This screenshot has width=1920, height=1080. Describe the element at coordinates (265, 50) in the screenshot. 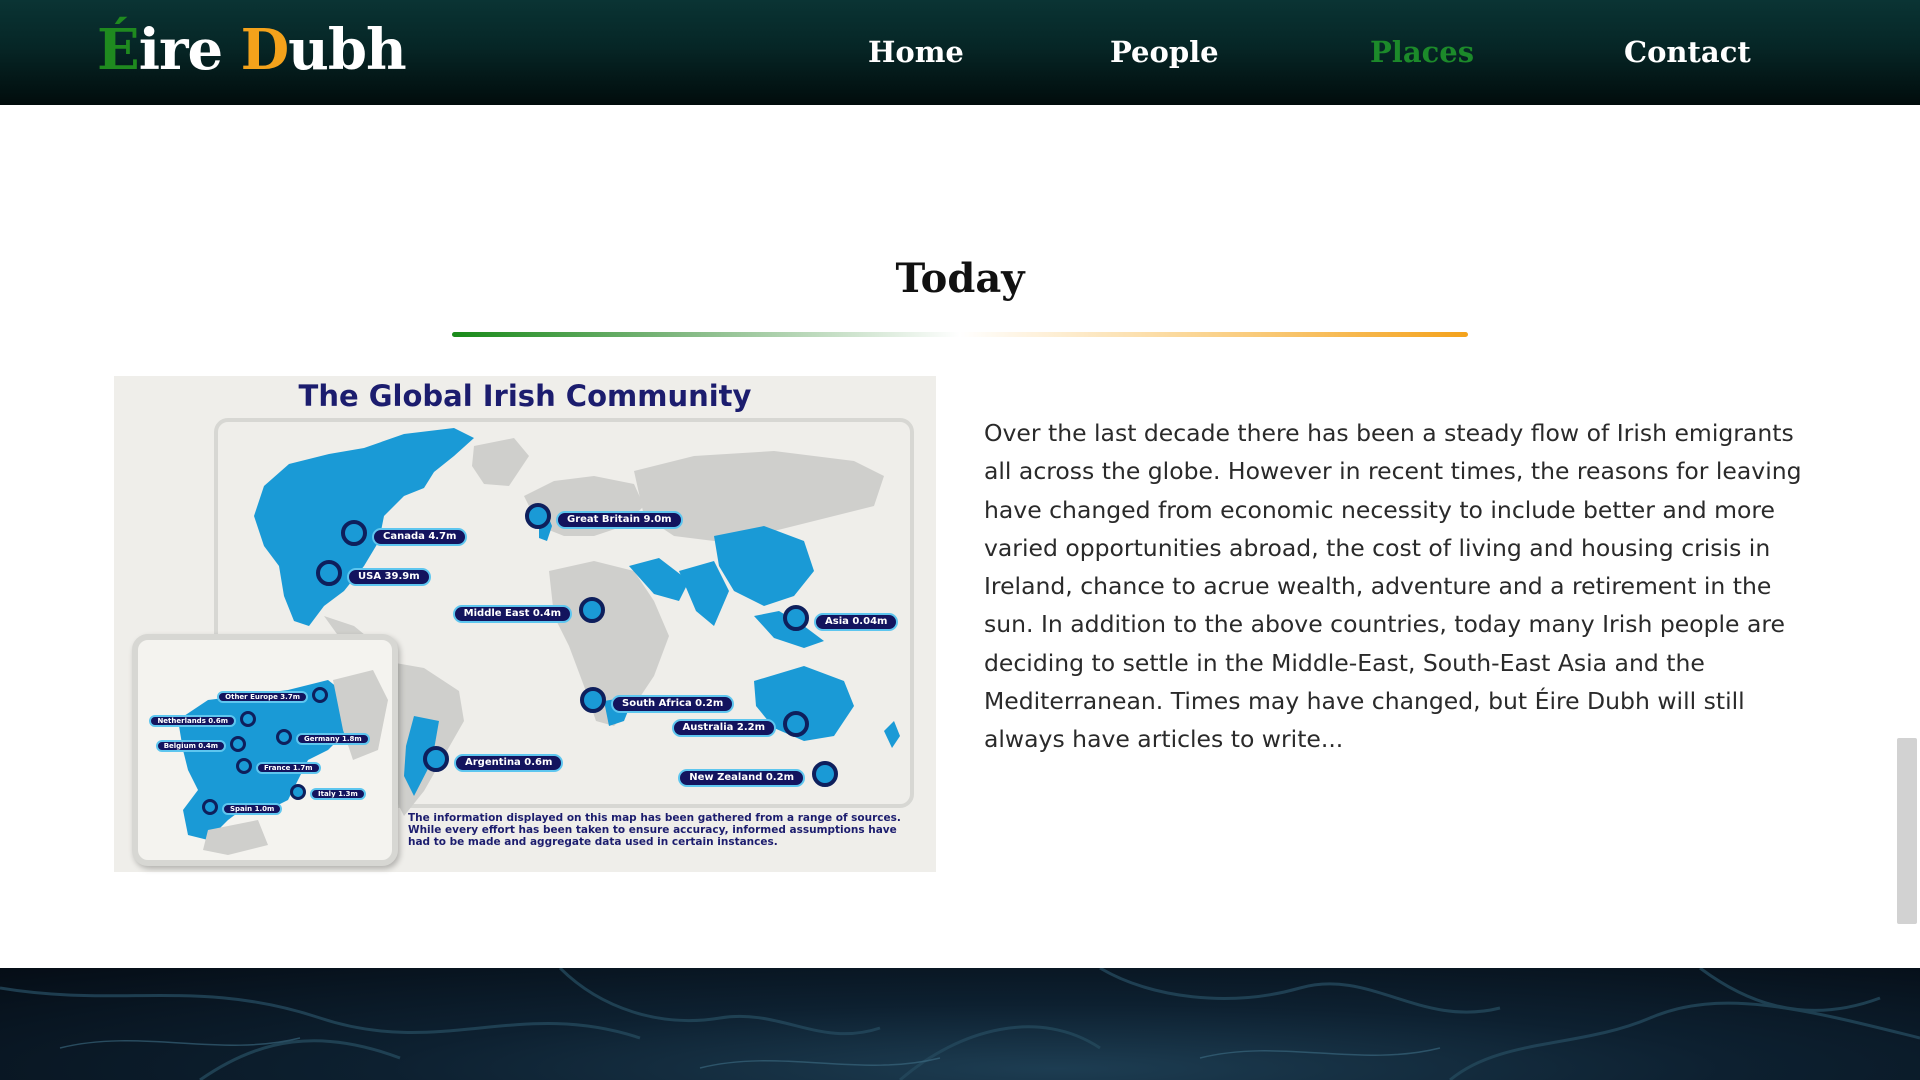

I see `logo-letter-d: D` at that location.